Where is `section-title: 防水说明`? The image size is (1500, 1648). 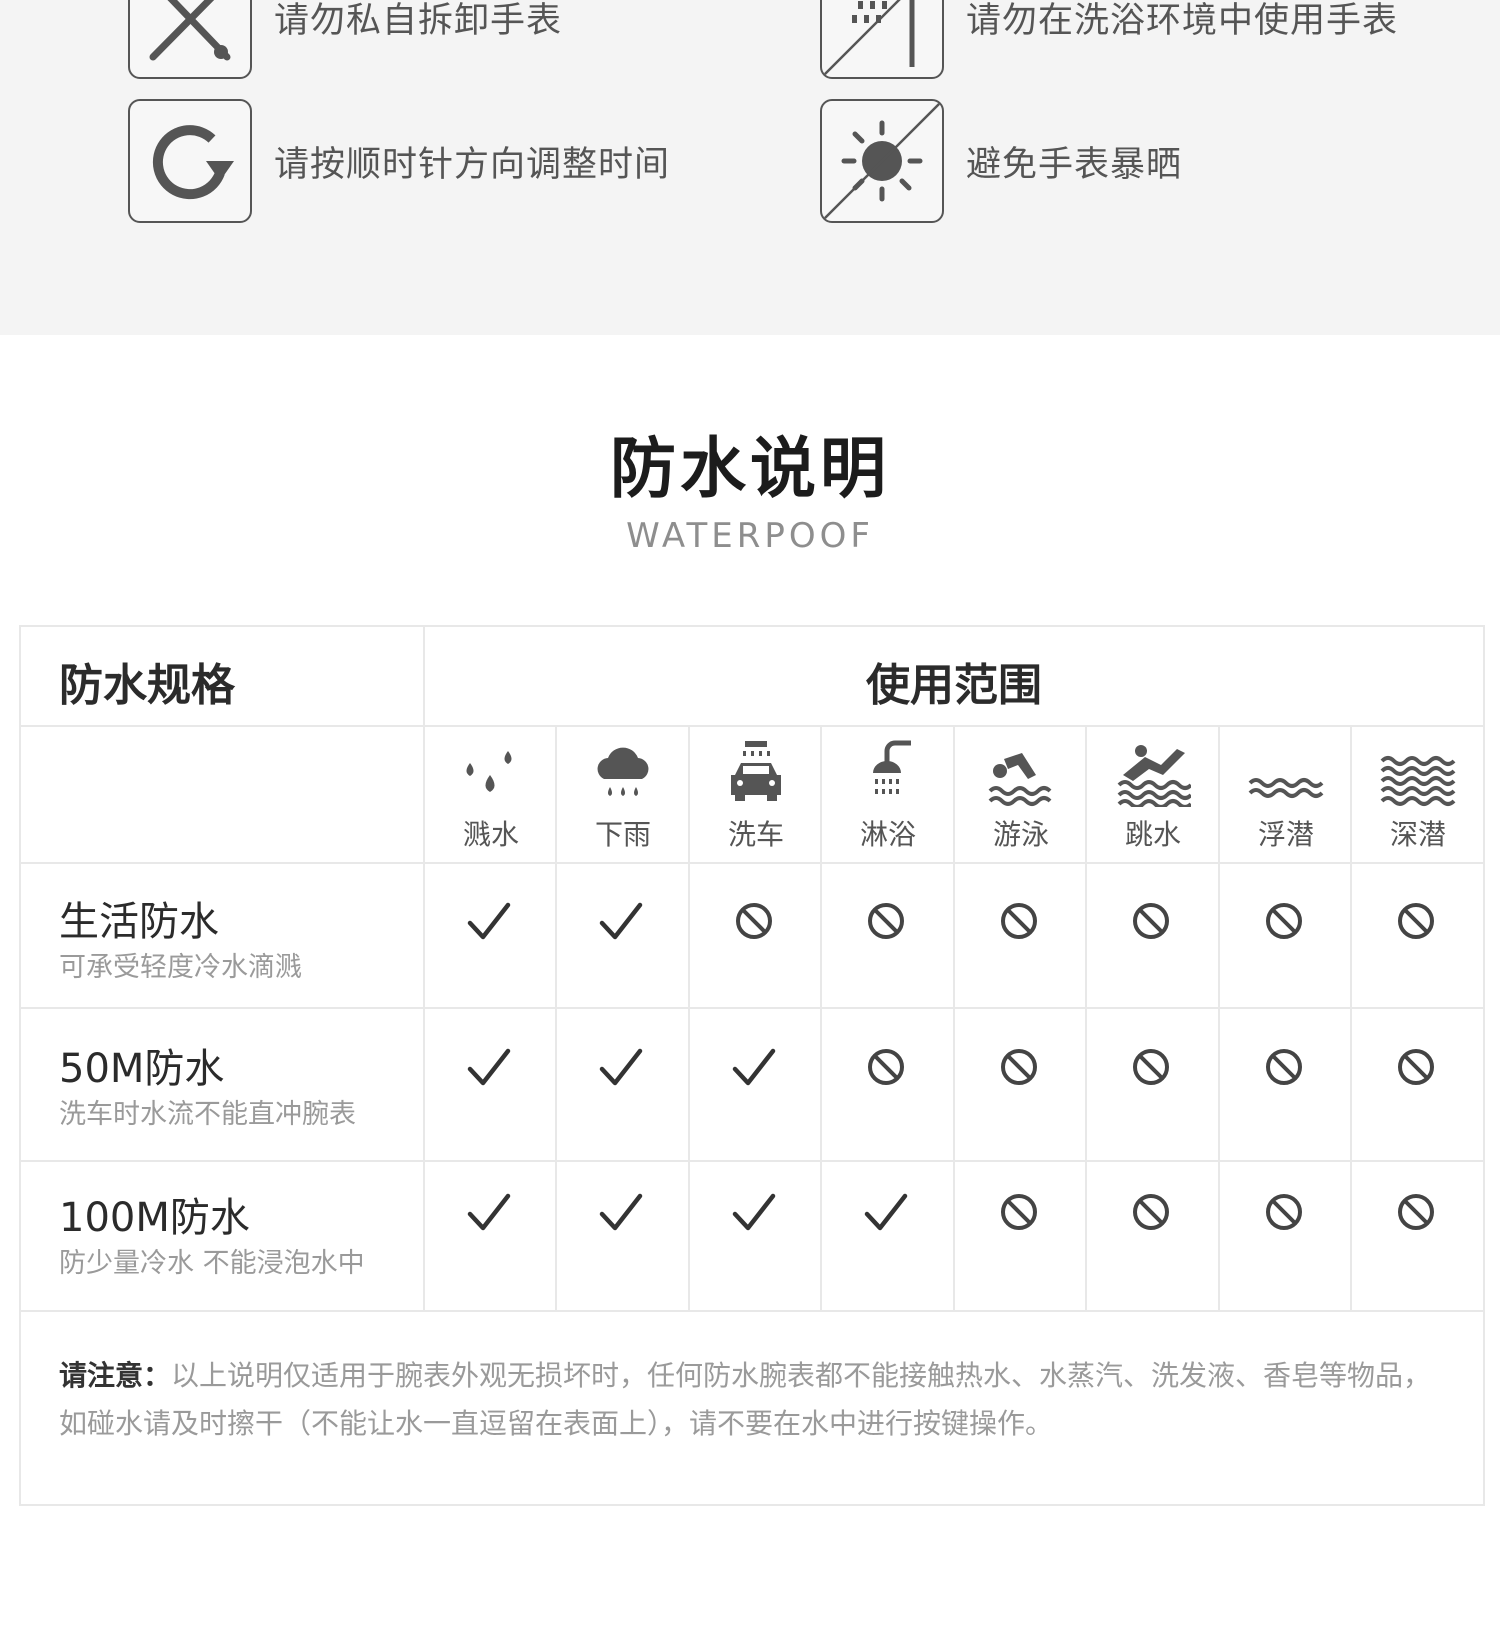
section-title: 防水说明 is located at coordinates (750, 468).